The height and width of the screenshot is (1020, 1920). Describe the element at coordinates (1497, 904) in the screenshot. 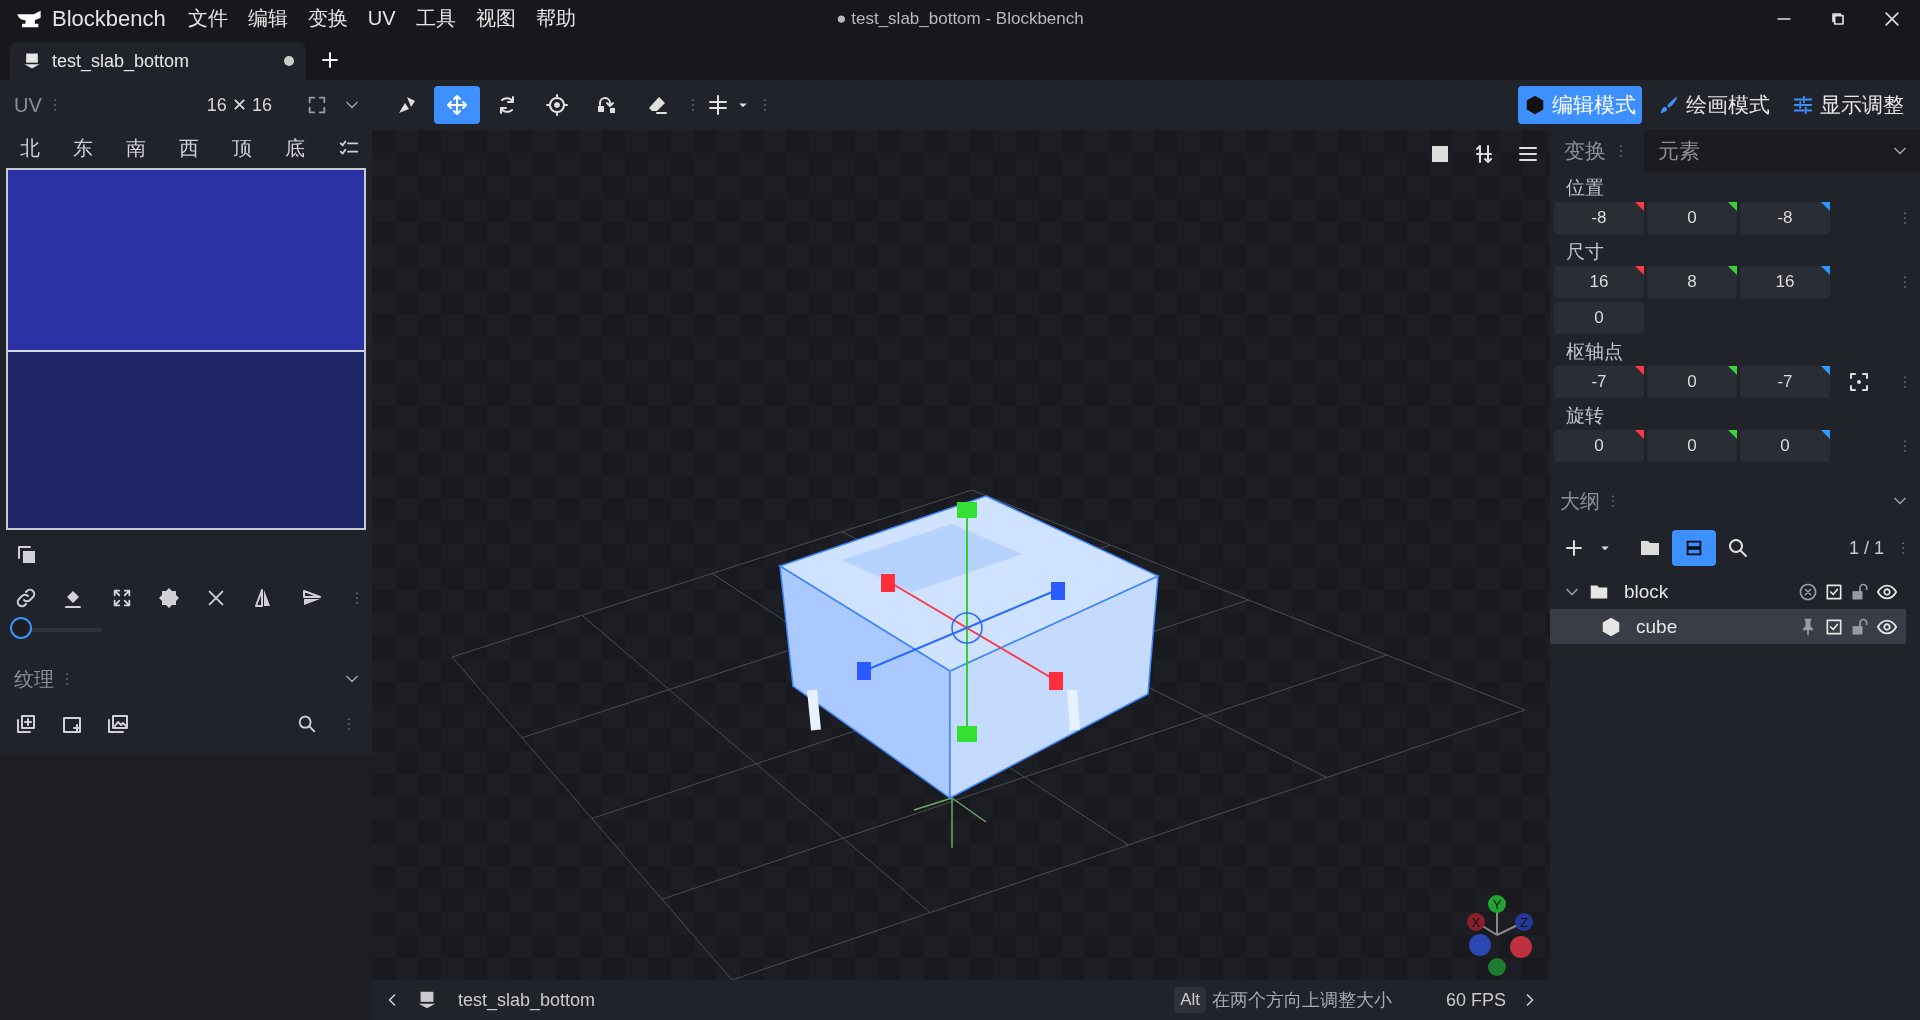

I see `axis-label: Y` at that location.